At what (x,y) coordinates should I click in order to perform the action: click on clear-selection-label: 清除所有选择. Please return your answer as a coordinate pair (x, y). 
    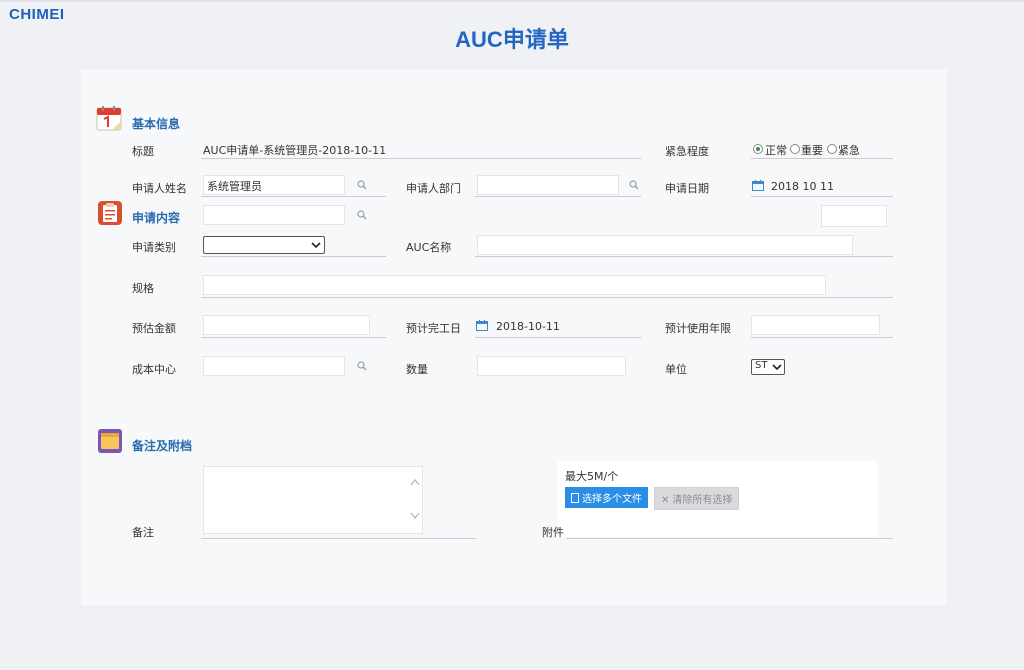
    Looking at the image, I should click on (702, 500).